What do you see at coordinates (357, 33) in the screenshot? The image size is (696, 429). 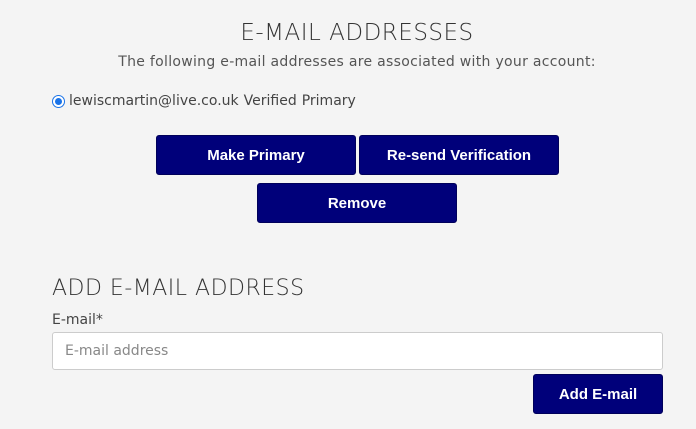 I see `page-title: E-MAIL ADDRESSES` at bounding box center [357, 33].